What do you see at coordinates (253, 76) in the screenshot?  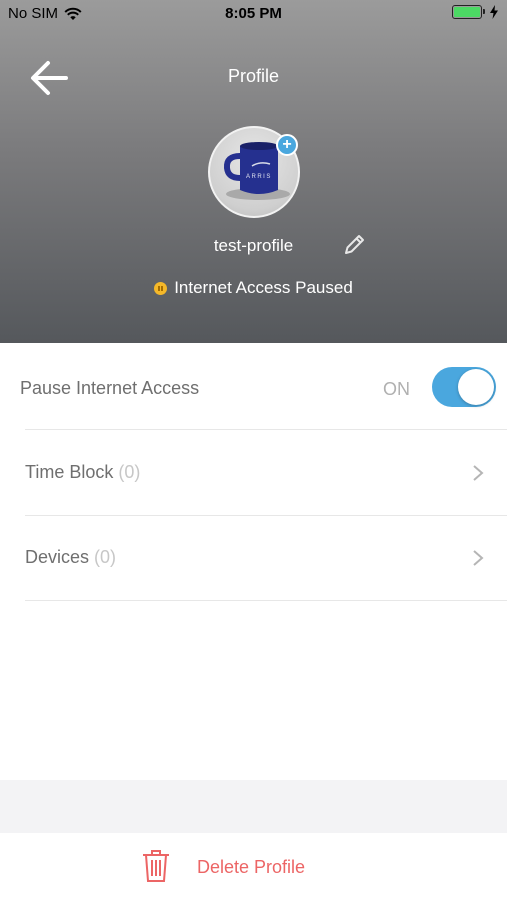 I see `page-title: Profile` at bounding box center [253, 76].